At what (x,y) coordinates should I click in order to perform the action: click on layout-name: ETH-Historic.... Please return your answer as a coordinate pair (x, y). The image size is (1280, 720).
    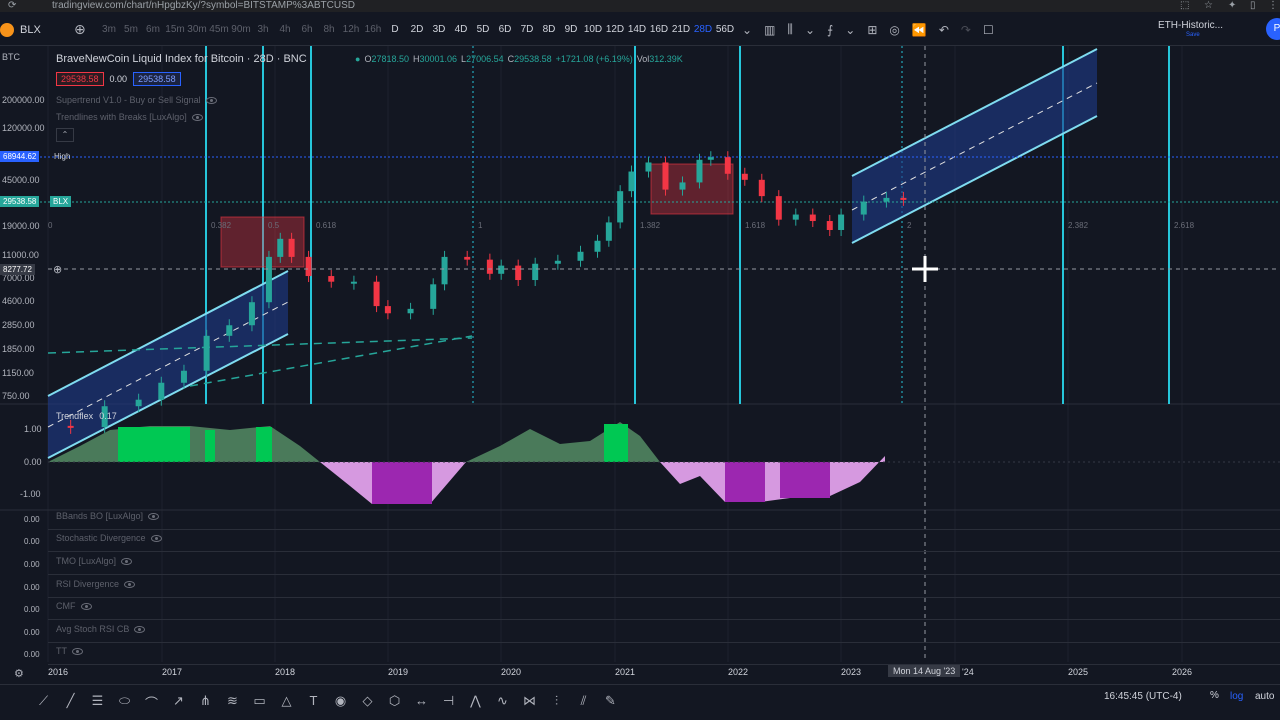
    Looking at the image, I should click on (1190, 25).